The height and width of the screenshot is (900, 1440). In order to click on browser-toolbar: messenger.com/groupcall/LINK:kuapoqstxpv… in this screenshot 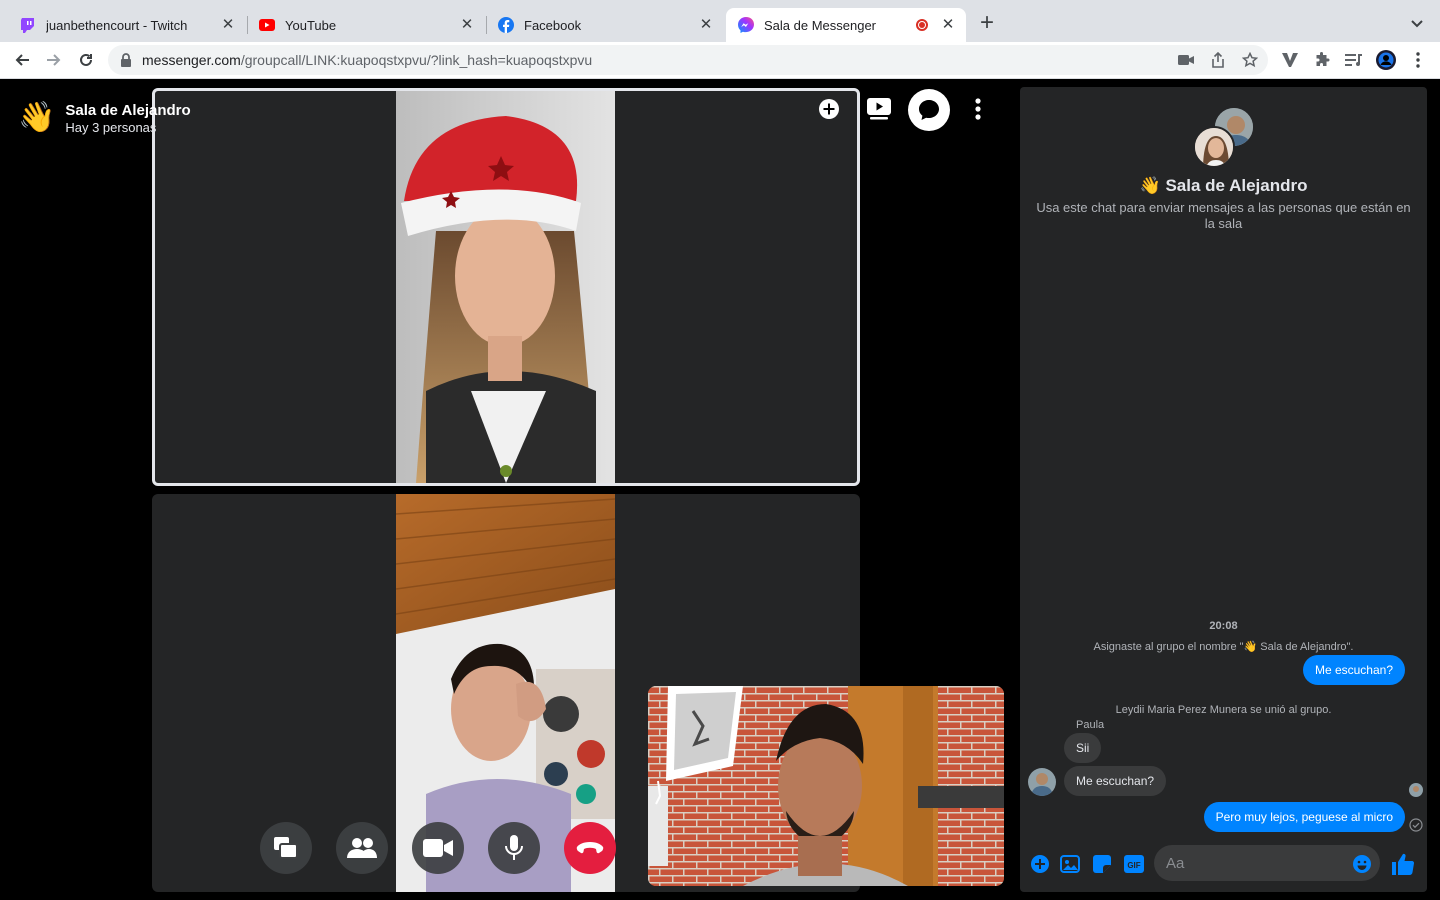, I will do `click(720, 60)`.